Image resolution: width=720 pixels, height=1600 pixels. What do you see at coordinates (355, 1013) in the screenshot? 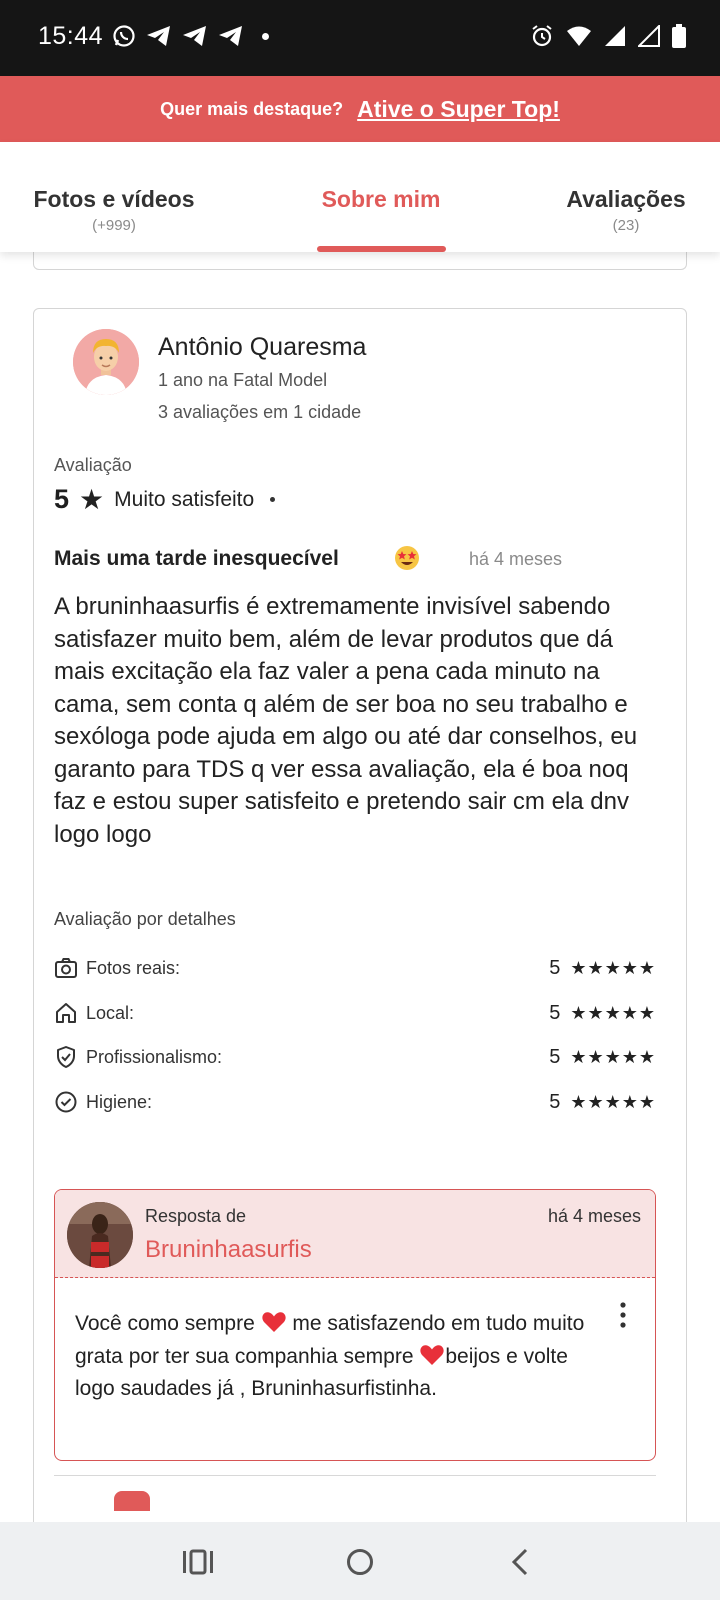
I see `detail-row-local: Local: 5 ★★★★★` at bounding box center [355, 1013].